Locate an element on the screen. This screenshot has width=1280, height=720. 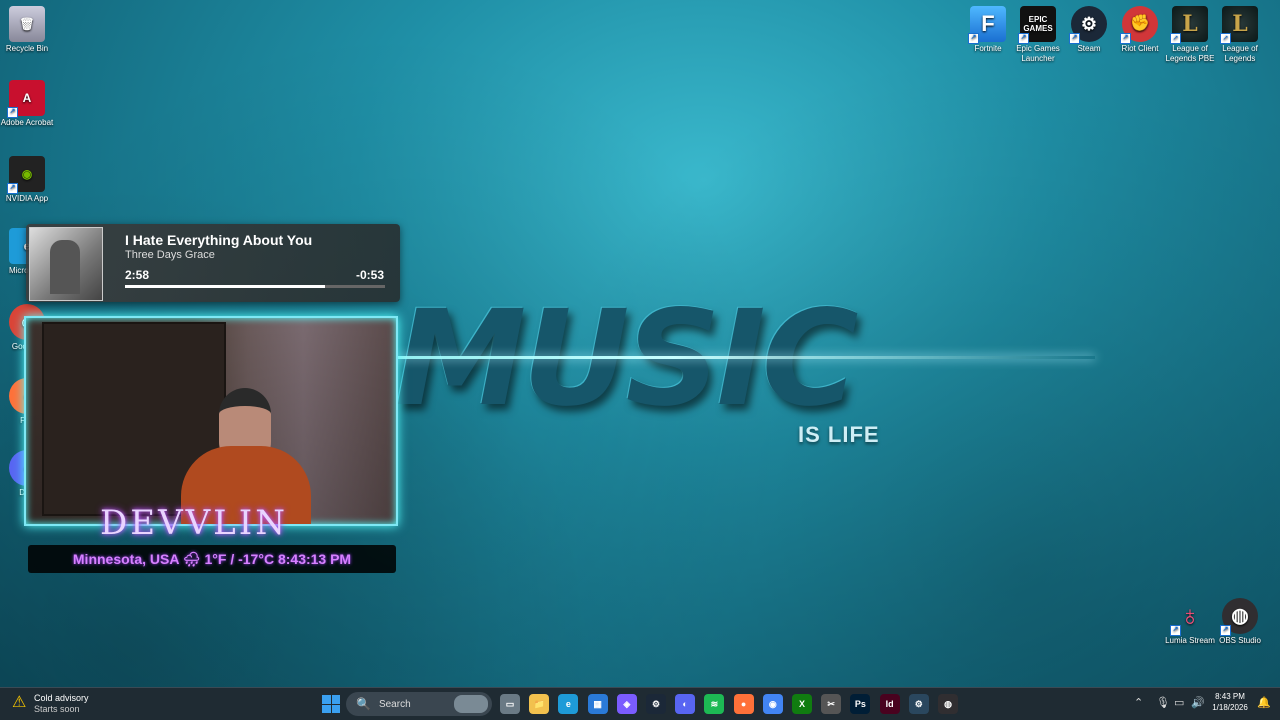
firefox-icon: ● is located at coordinates (743, 704).